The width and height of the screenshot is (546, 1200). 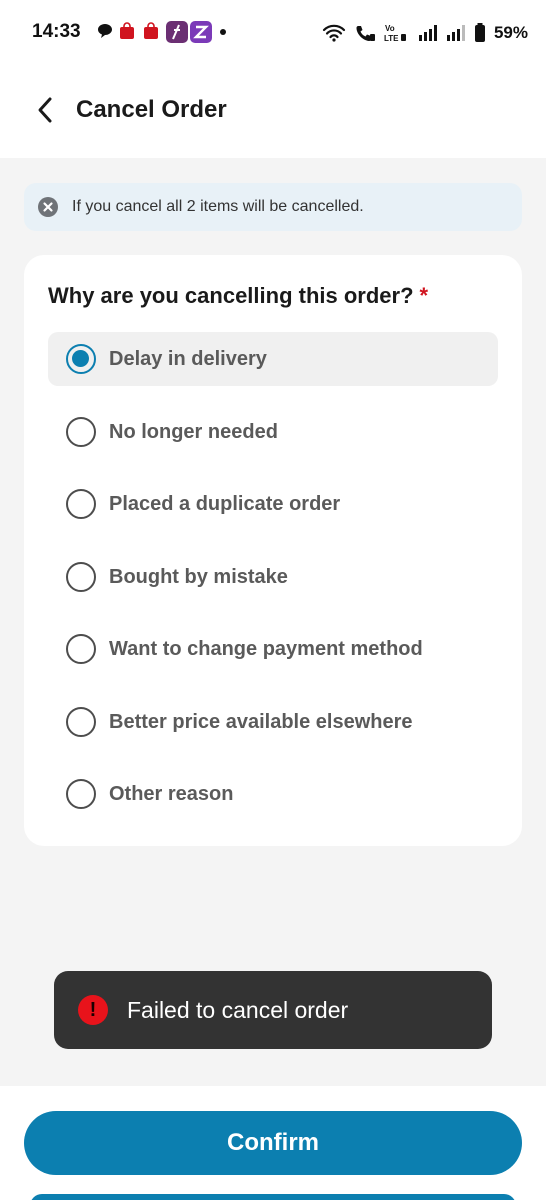 I want to click on status-bar: 14:33 Vo LTE 59%, so click(x=273, y=33).